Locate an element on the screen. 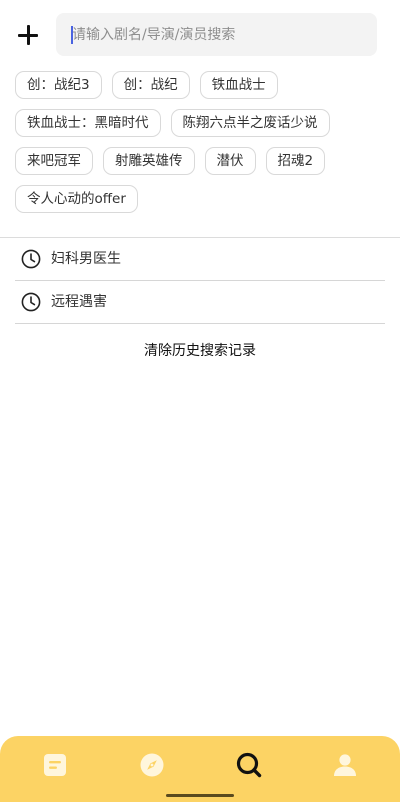  hot-tag: 创：战纪3 is located at coordinates (58, 85).